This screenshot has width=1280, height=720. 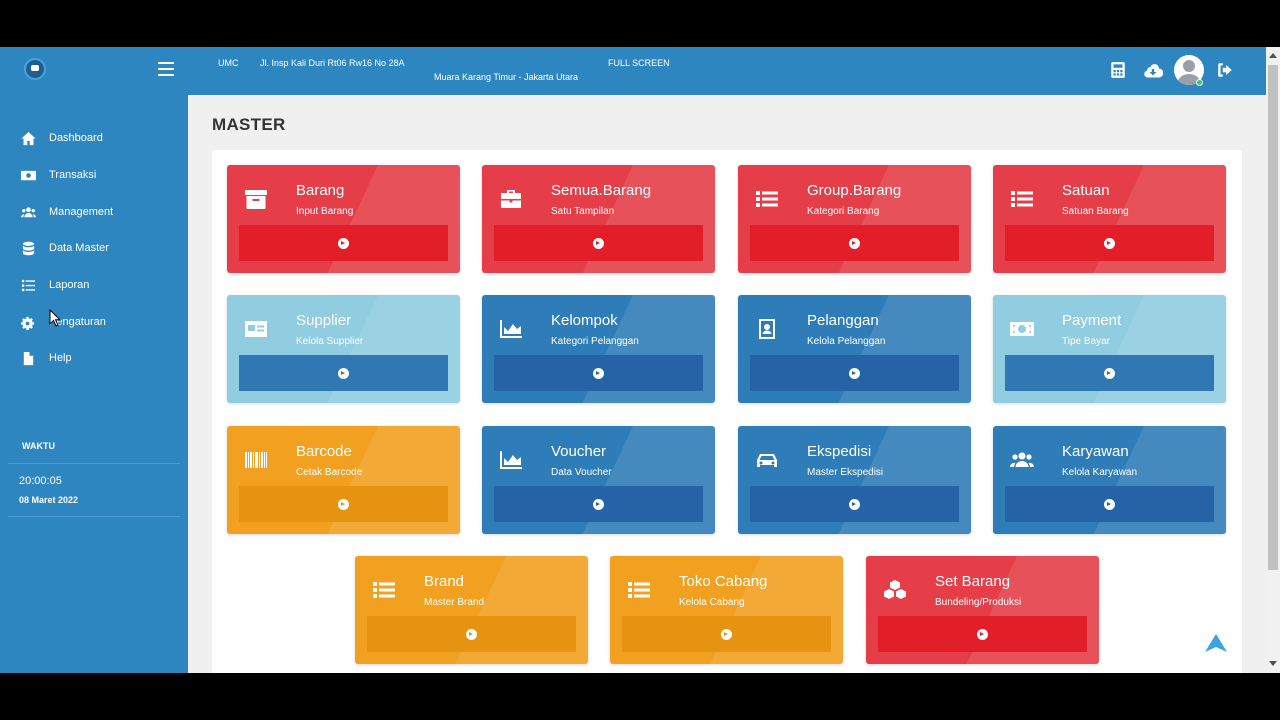 What do you see at coordinates (444, 581) in the screenshot?
I see `card-title: Brand` at bounding box center [444, 581].